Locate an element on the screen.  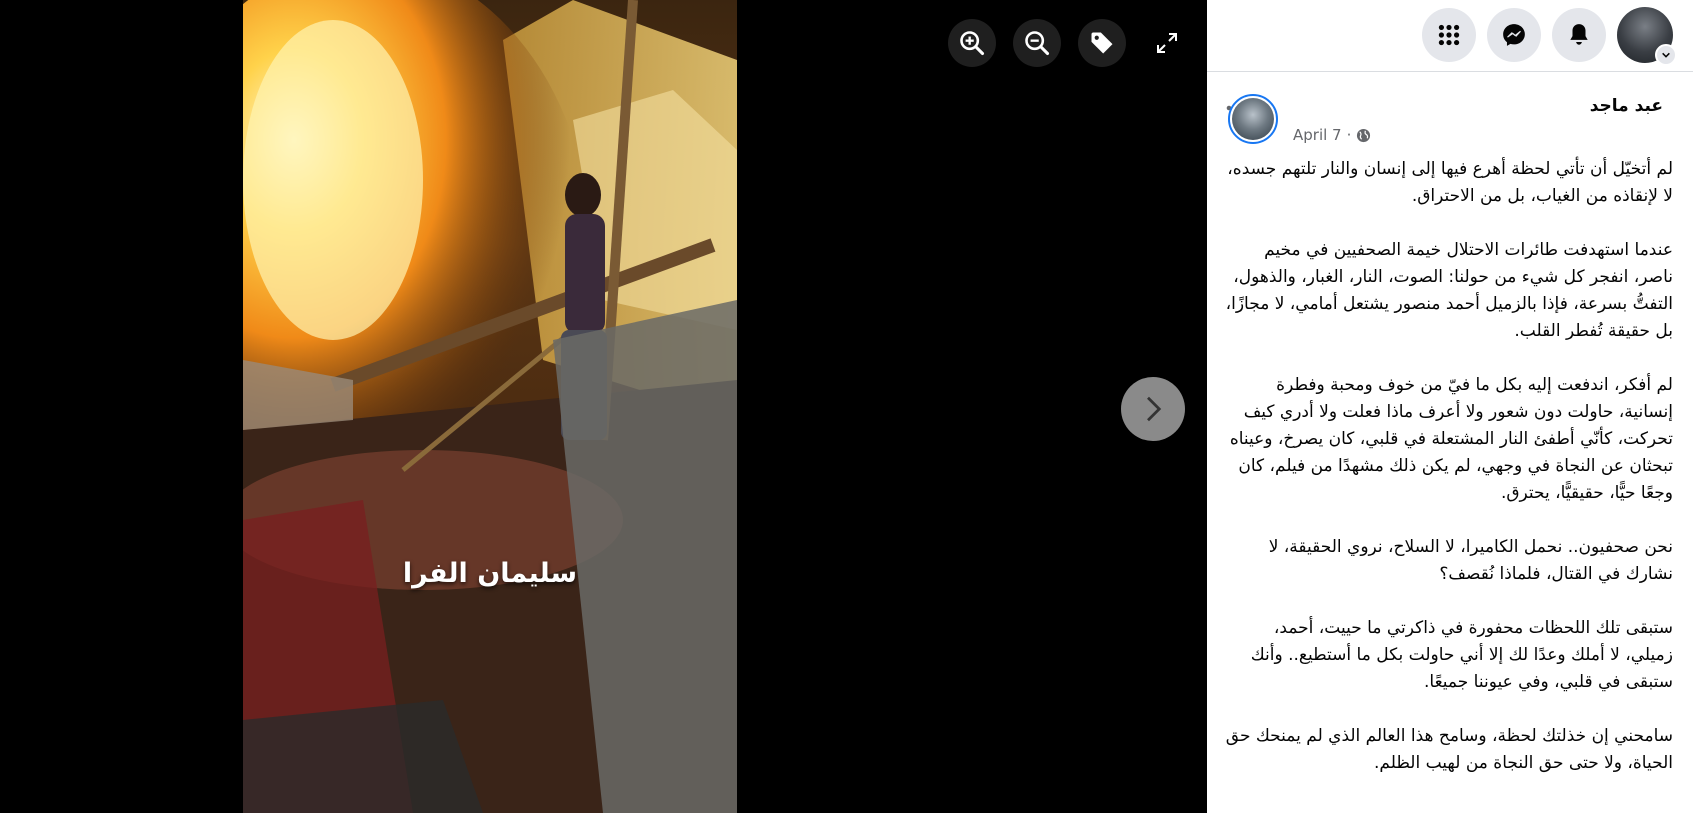
chevron-right-icon is located at coordinates (1154, 409).